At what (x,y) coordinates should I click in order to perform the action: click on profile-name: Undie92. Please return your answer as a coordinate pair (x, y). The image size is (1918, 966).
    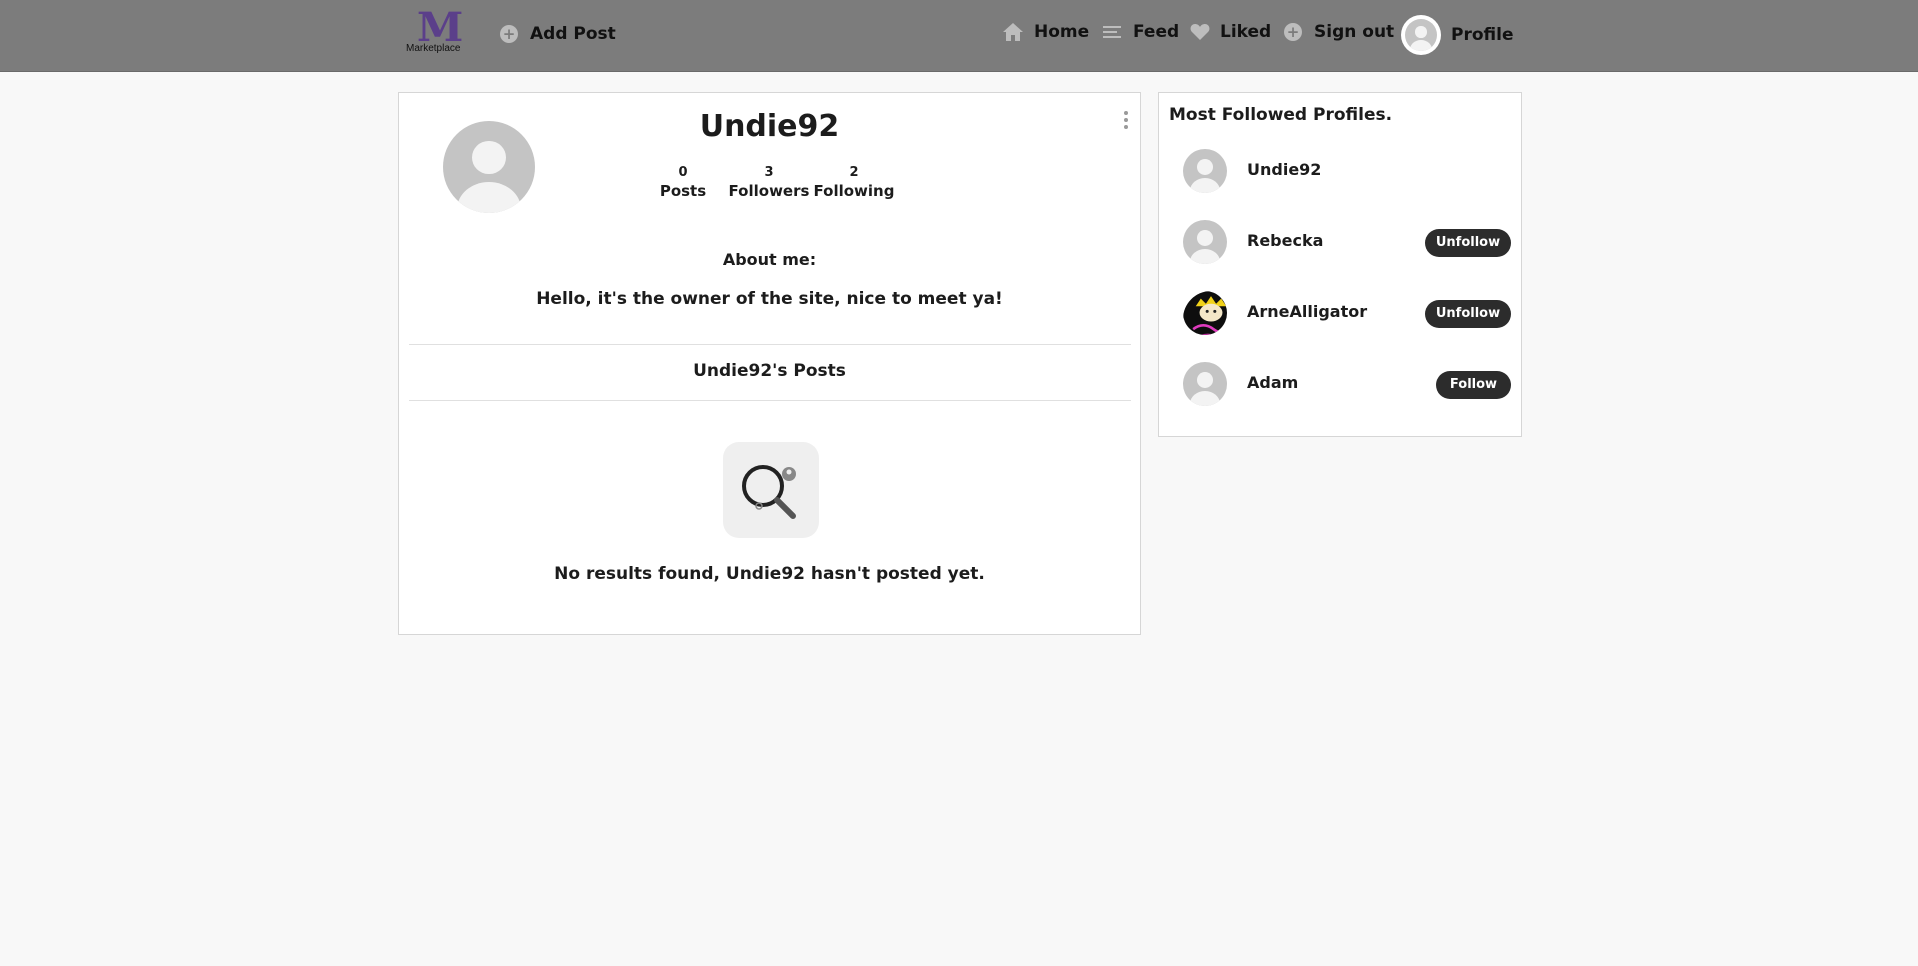
    Looking at the image, I should click on (769, 126).